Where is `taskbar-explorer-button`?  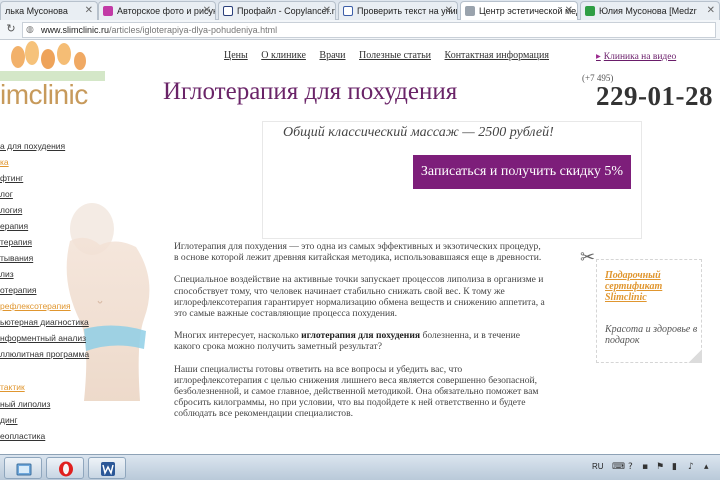 taskbar-explorer-button is located at coordinates (23, 468).